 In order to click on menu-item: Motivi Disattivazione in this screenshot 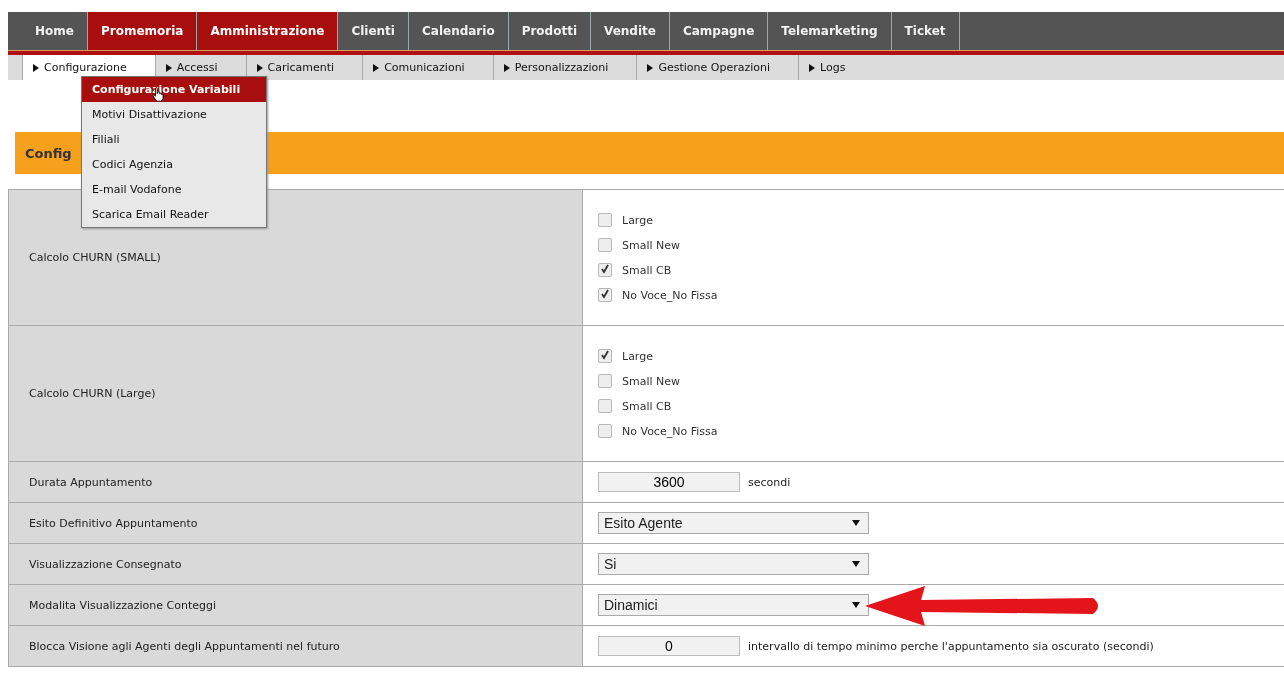, I will do `click(174, 114)`.